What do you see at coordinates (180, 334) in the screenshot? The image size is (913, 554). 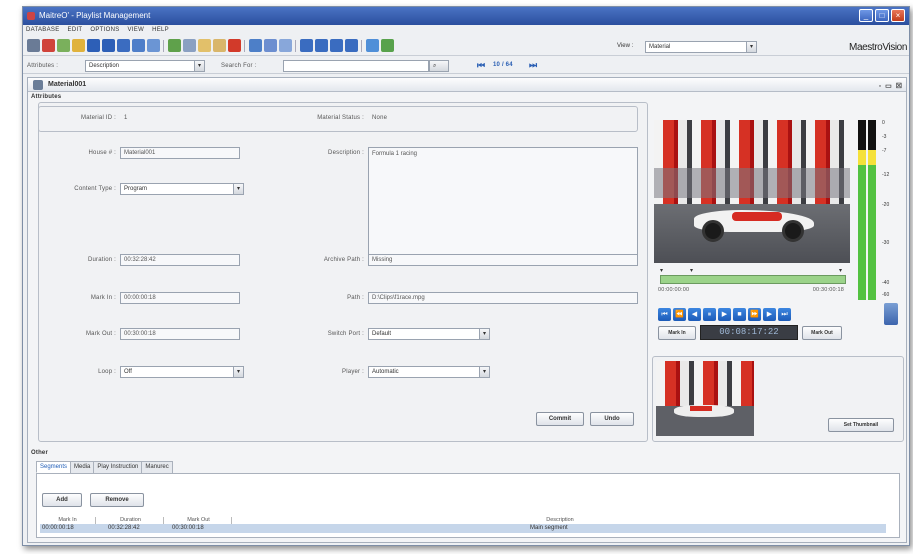 I see `mark-out-field: 00:30:00:18` at bounding box center [180, 334].